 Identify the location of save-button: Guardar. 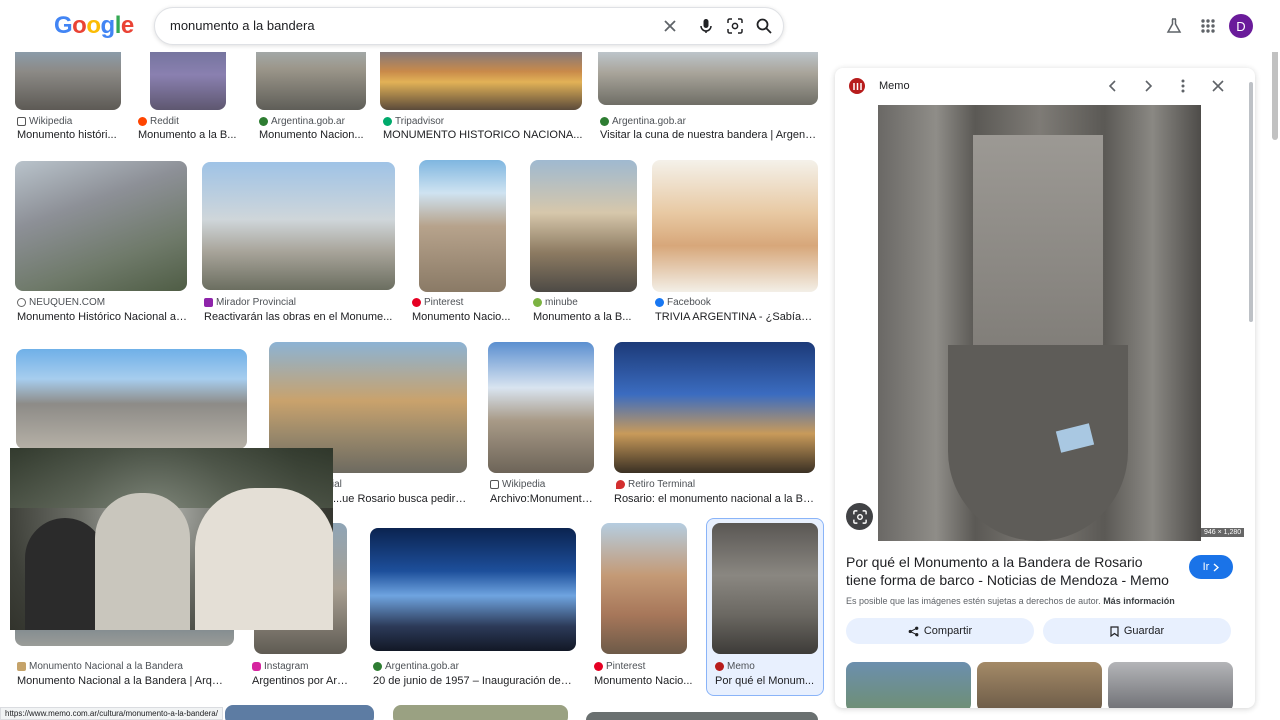
(1137, 631).